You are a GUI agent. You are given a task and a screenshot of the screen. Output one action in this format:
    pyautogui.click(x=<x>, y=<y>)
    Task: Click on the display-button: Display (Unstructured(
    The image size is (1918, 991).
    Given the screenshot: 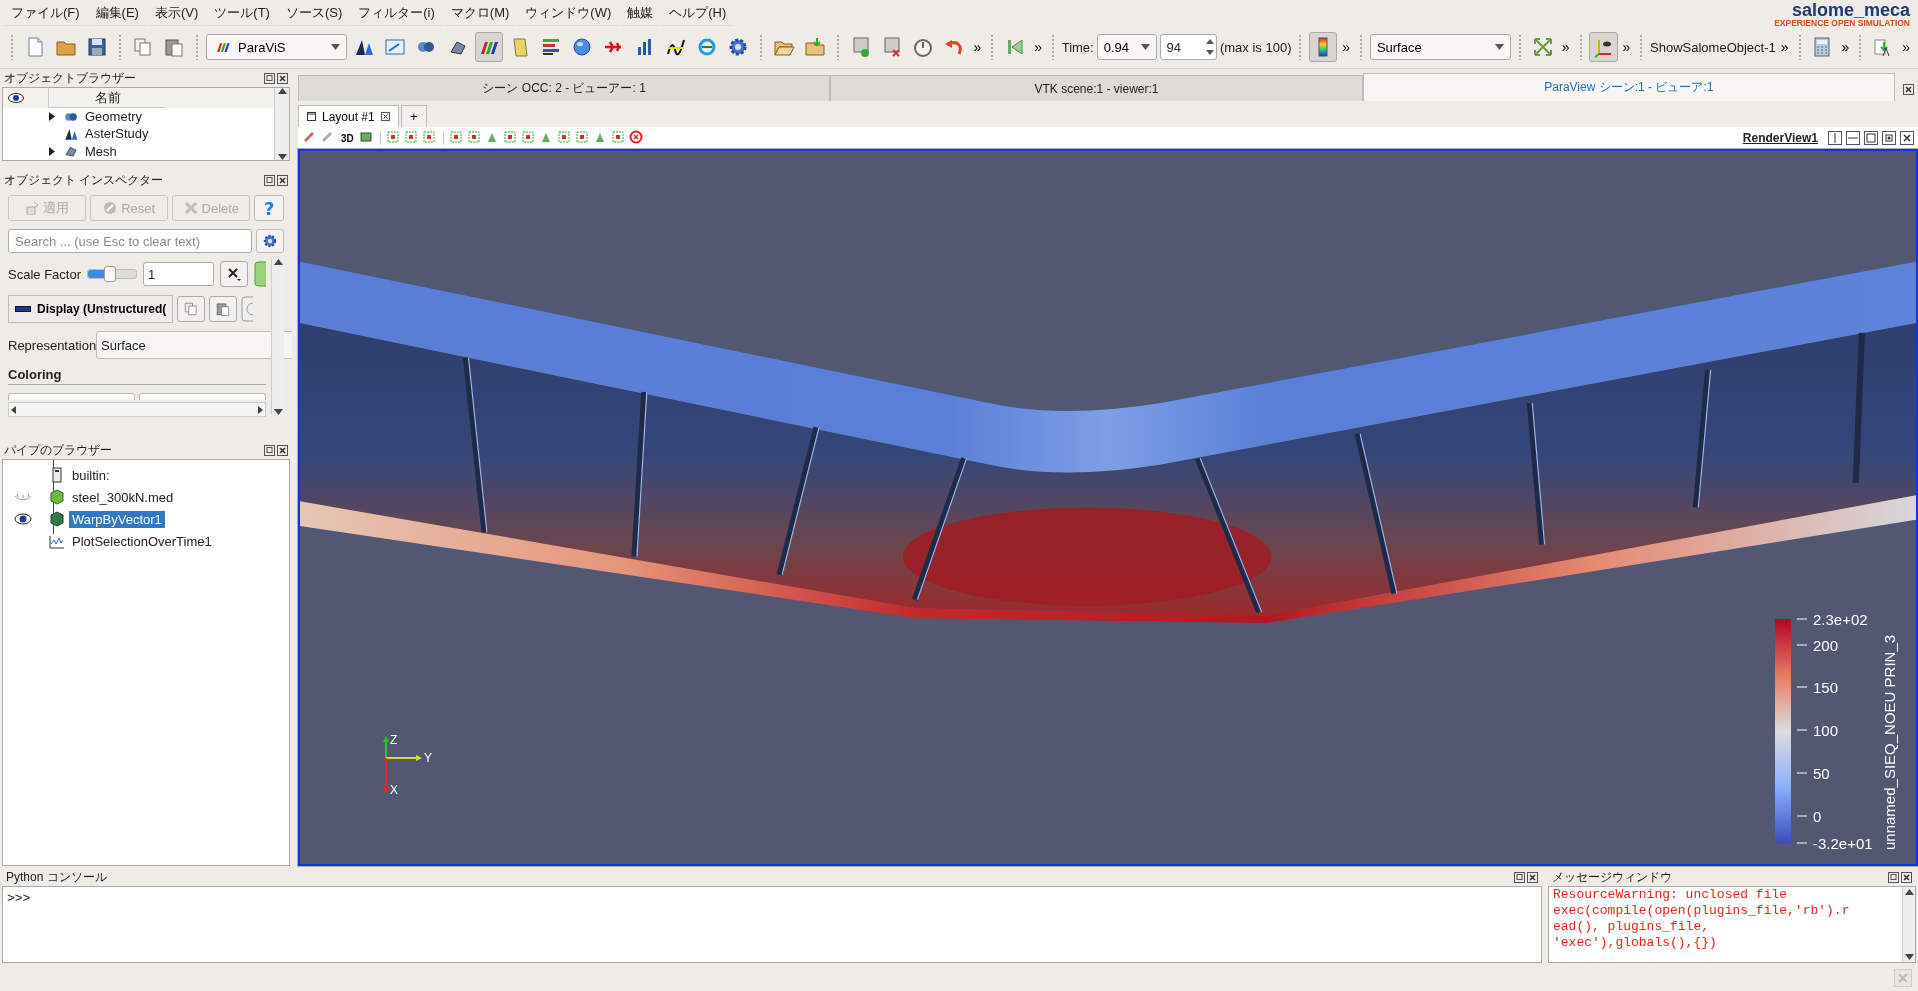 What is the action you would take?
    pyautogui.click(x=91, y=309)
    